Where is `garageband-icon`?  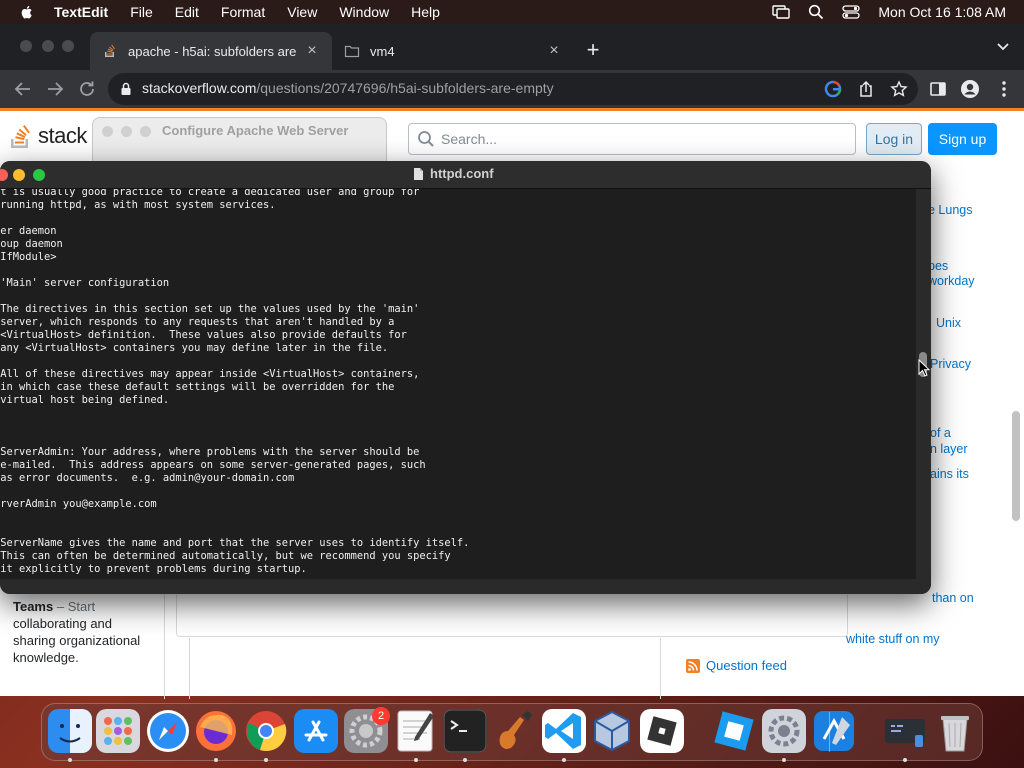
garageband-icon is located at coordinates (514, 731).